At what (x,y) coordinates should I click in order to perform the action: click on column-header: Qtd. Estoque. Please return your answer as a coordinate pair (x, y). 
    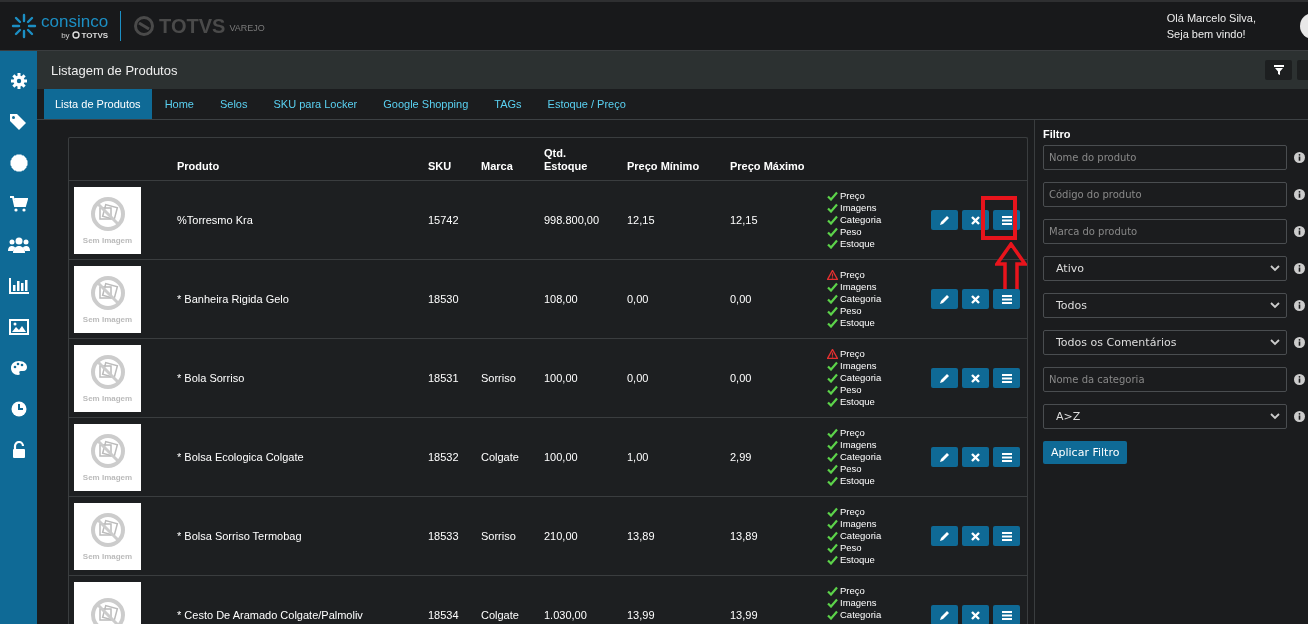
    Looking at the image, I should click on (566, 160).